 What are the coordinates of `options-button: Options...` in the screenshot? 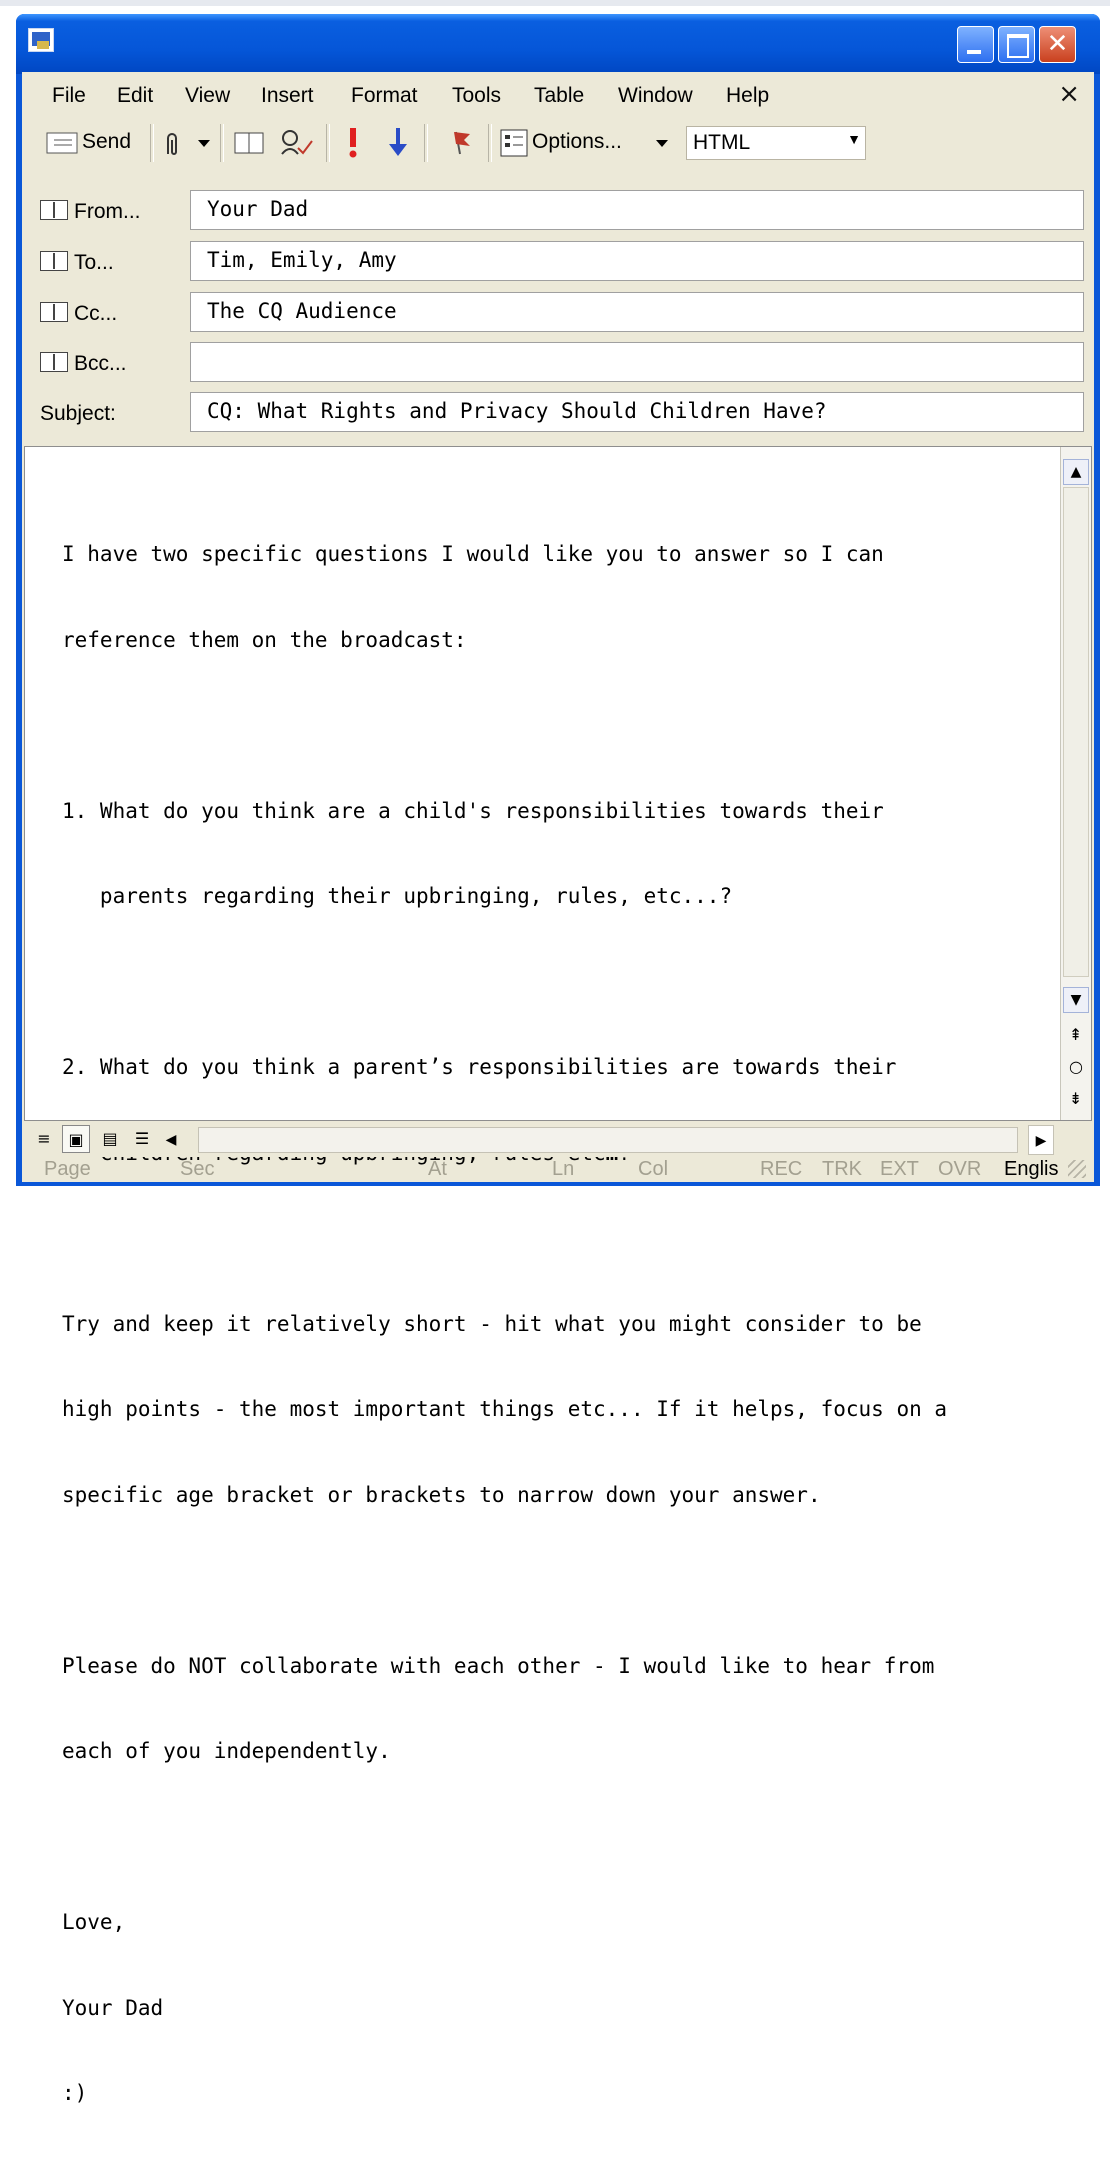 It's located at (588, 143).